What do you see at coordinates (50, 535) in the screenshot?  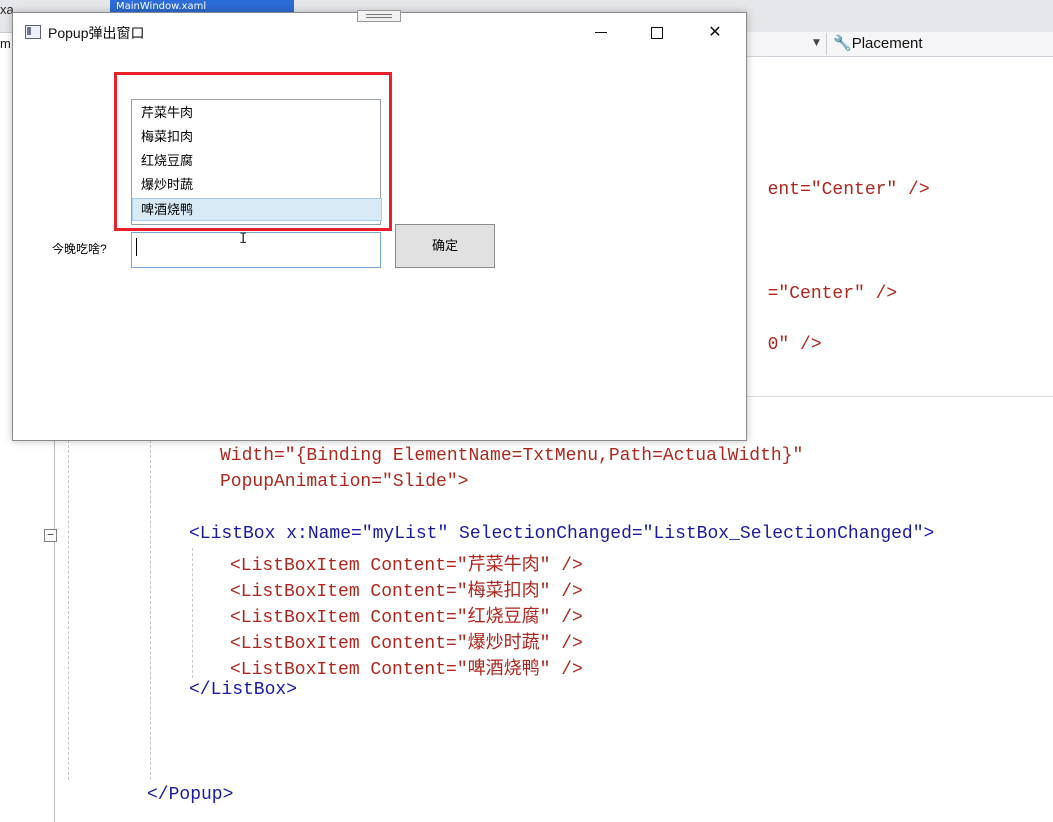 I see `collapse-toggle-icon: −` at bounding box center [50, 535].